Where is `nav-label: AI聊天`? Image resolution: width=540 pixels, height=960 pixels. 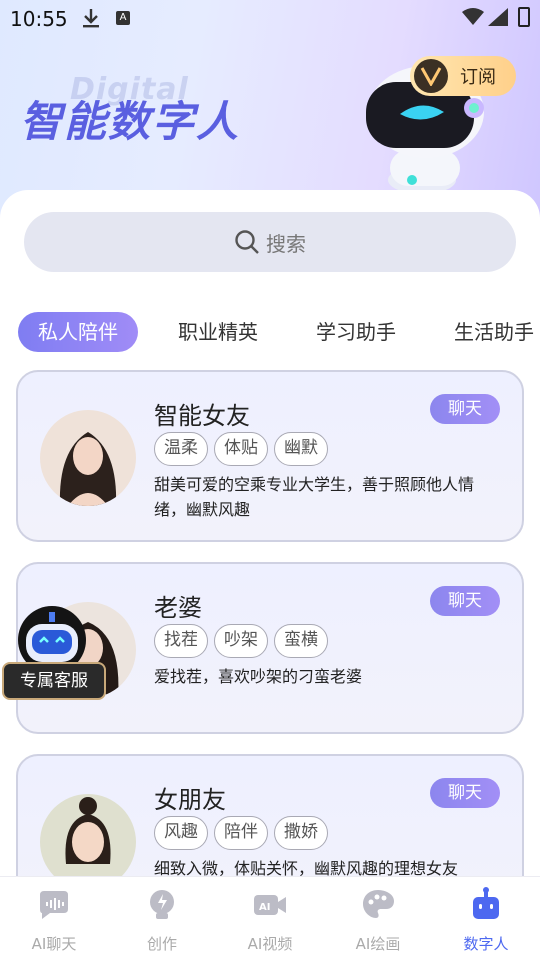 nav-label: AI聊天 is located at coordinates (54, 944).